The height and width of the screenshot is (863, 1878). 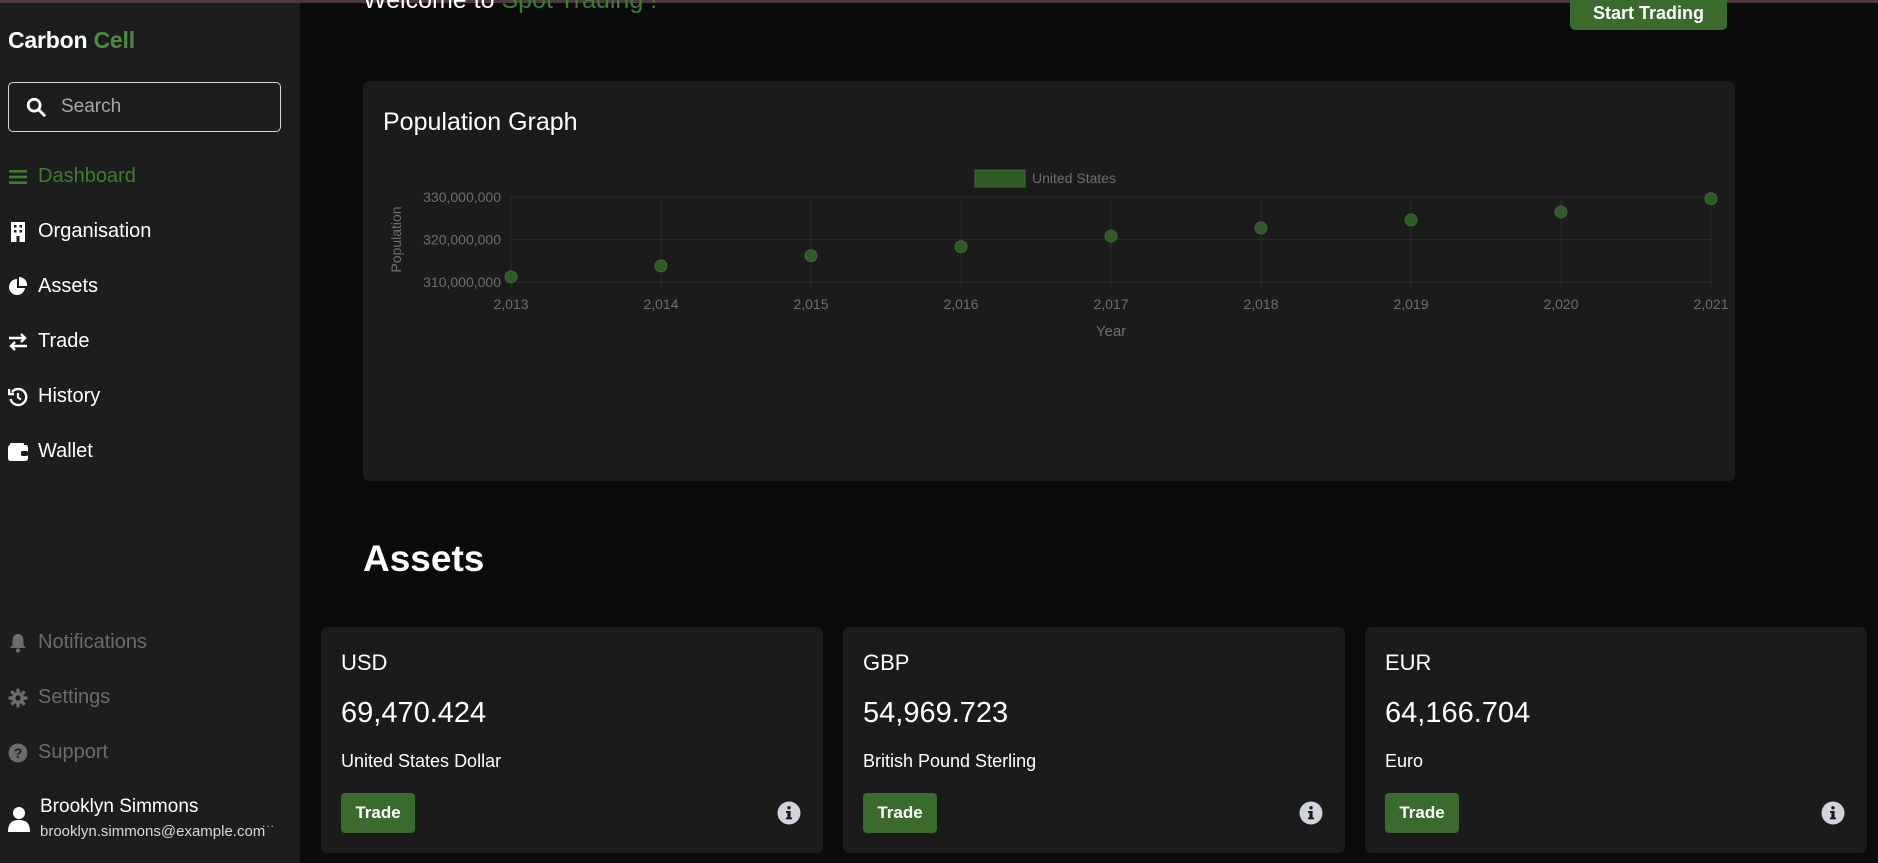 What do you see at coordinates (18, 643) in the screenshot?
I see `bell-icon` at bounding box center [18, 643].